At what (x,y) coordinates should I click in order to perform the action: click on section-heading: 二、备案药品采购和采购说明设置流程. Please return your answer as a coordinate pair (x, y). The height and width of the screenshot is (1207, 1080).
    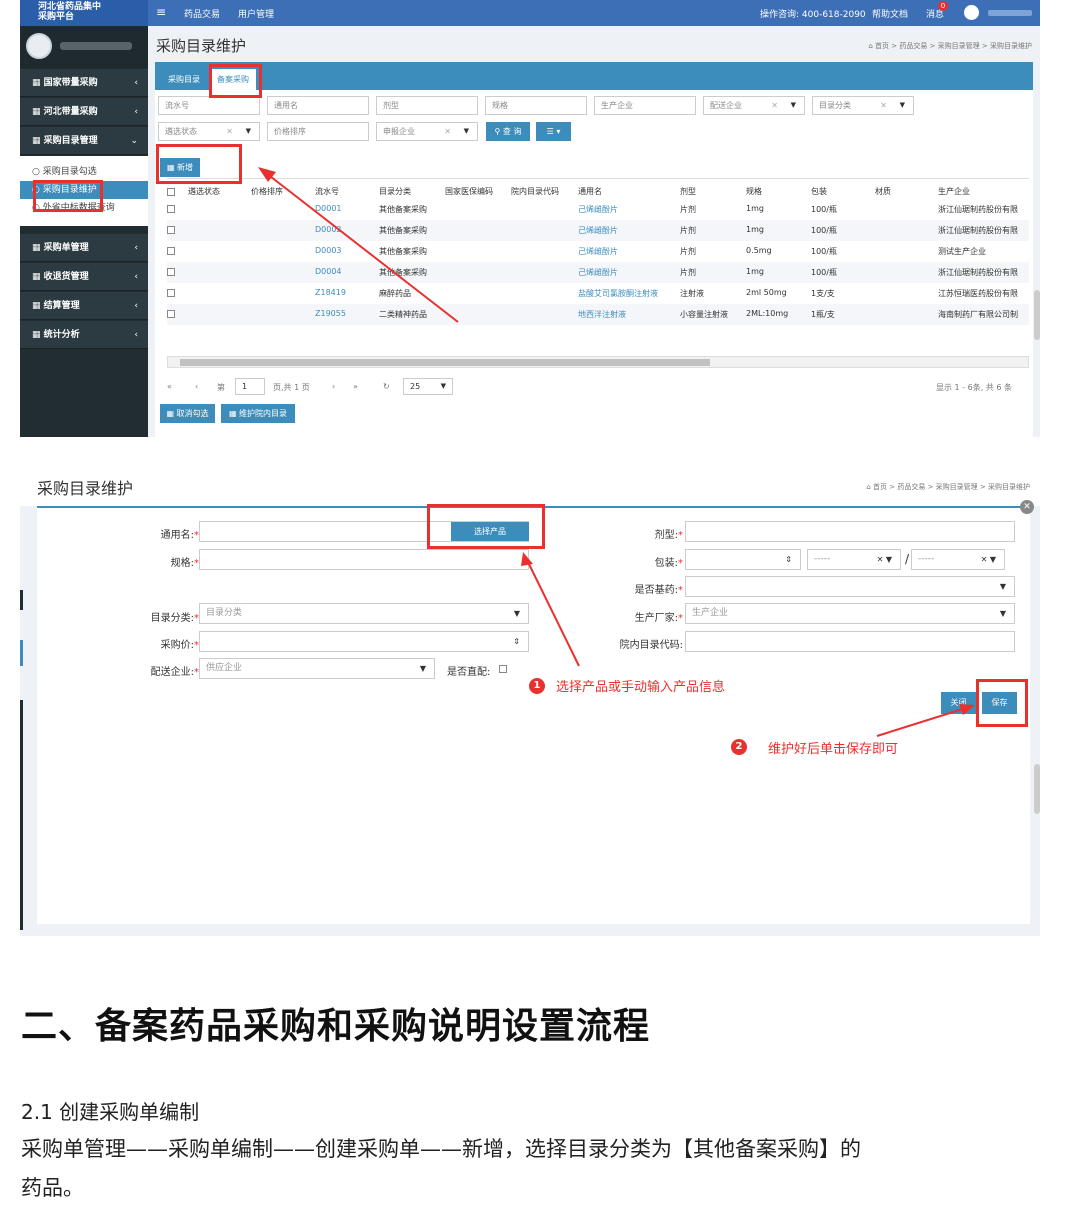
    Looking at the image, I should click on (336, 1026).